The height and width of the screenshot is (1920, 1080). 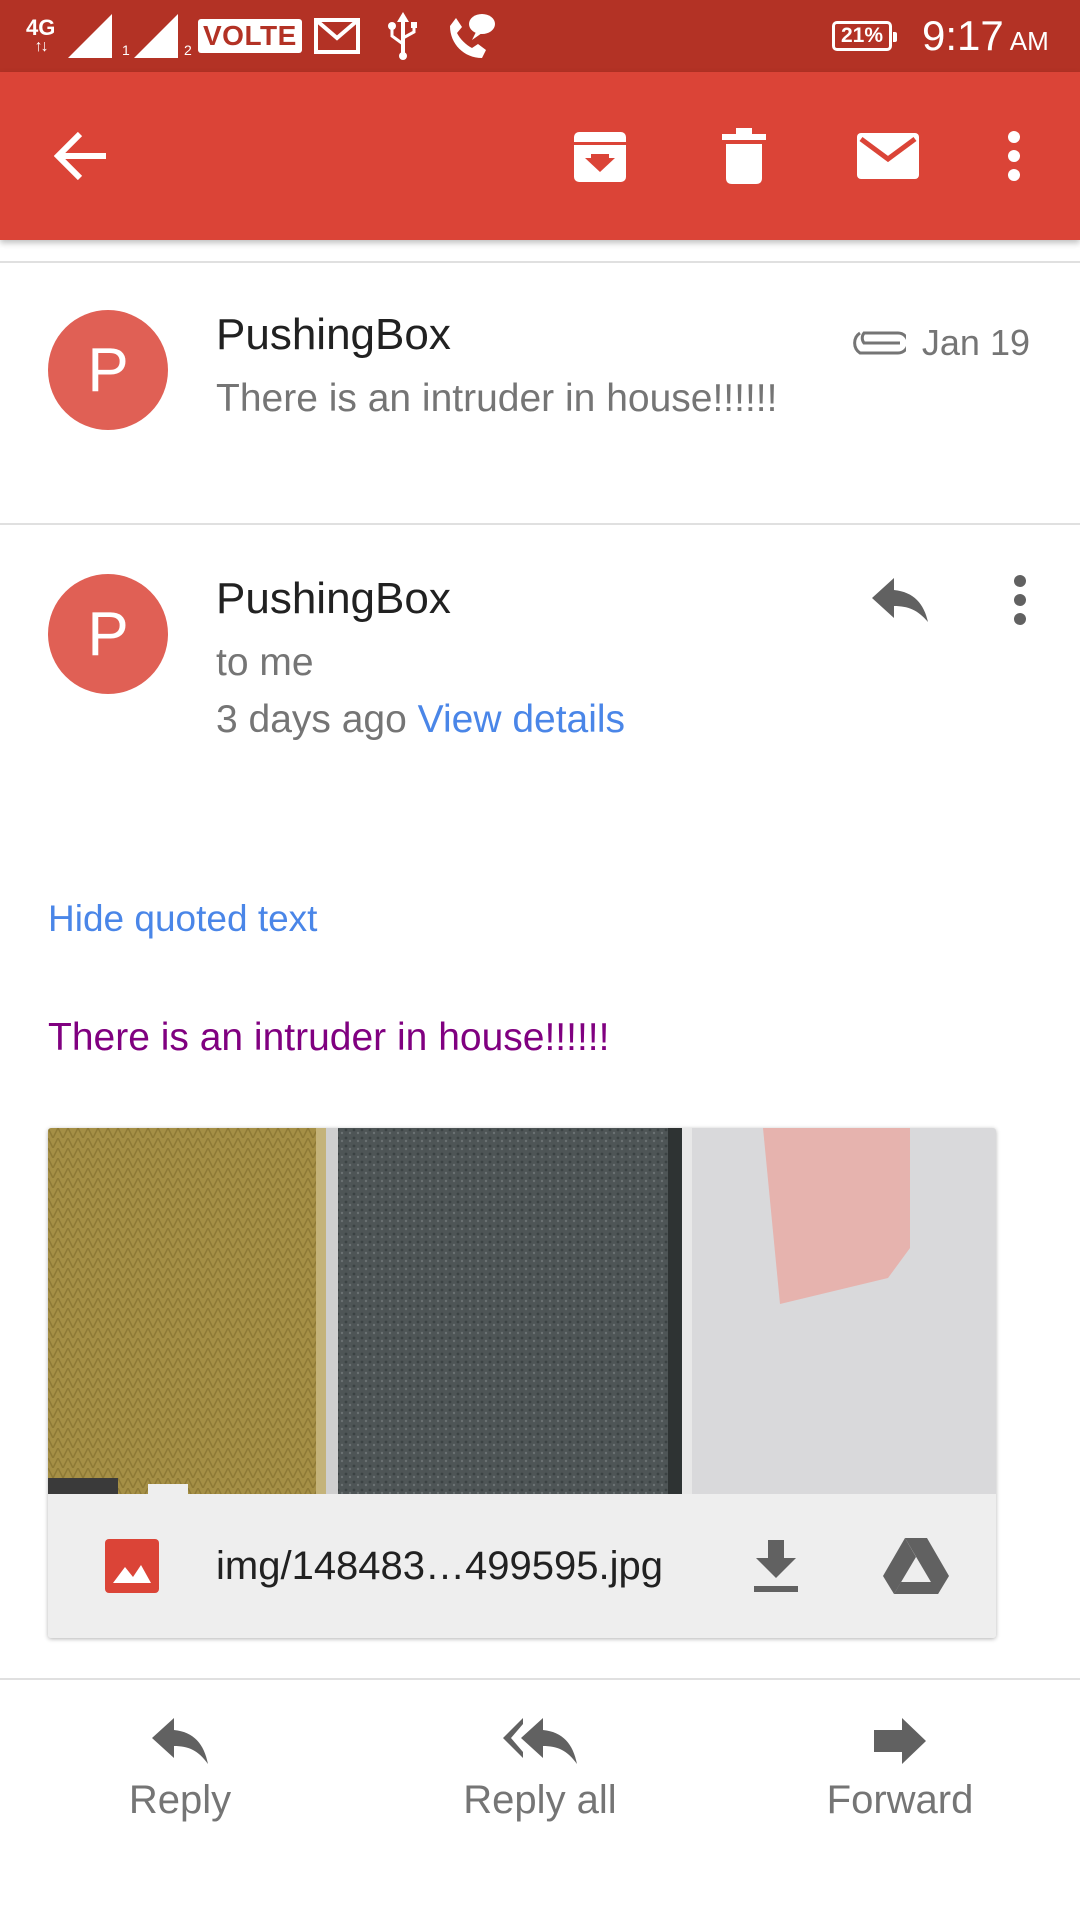 What do you see at coordinates (540, 1800) in the screenshot?
I see `reply-all-label: Reply all` at bounding box center [540, 1800].